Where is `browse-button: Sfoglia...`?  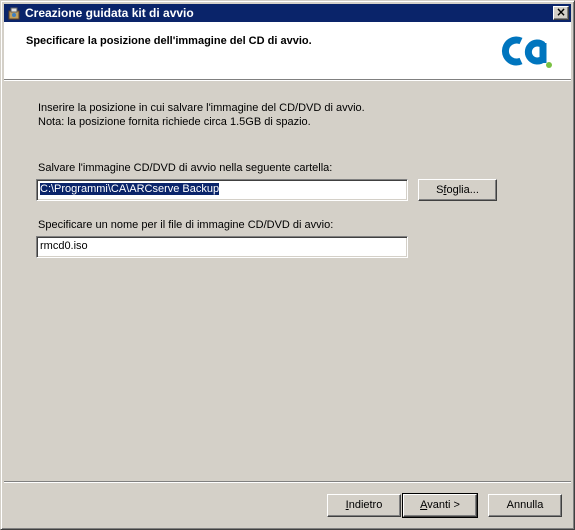
browse-button: Sfoglia... is located at coordinates (457, 190).